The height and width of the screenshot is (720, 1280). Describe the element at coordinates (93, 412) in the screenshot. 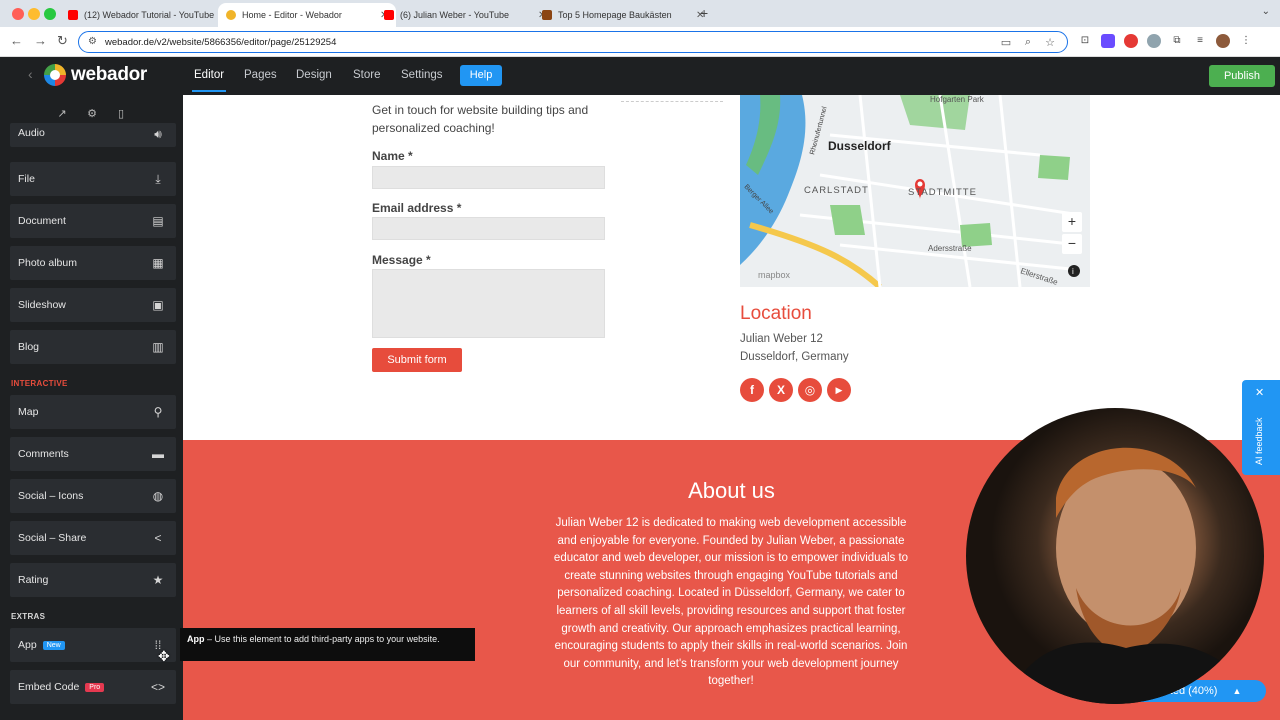

I see `sidebar-item-map: Map ⚲` at that location.